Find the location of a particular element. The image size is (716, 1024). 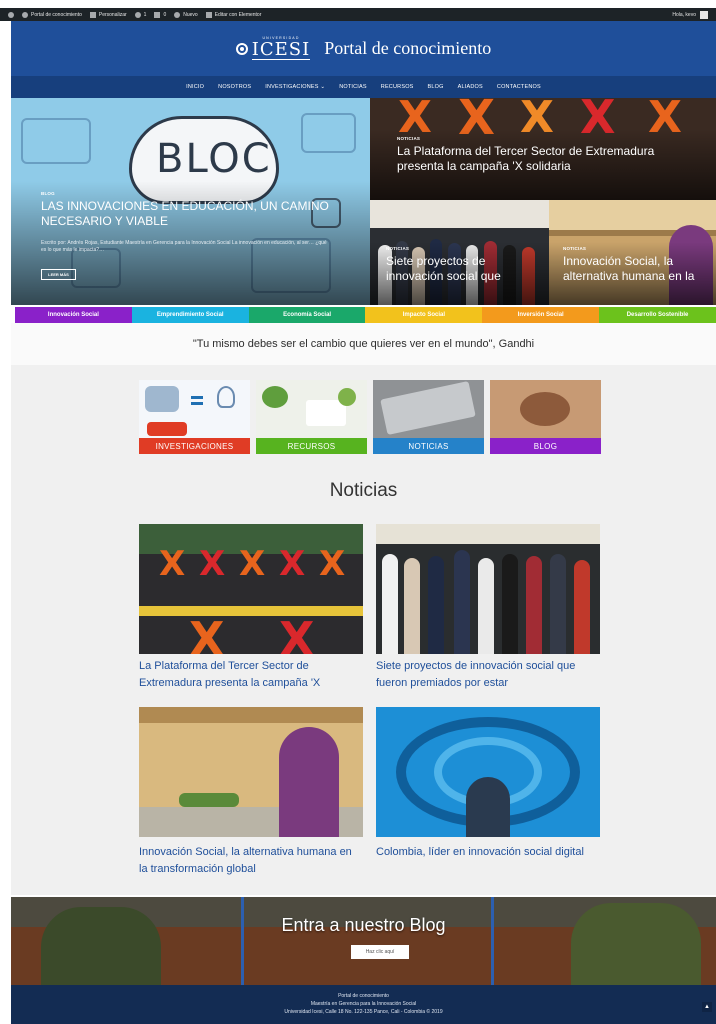

plant-illustration is located at coordinates (347, 397).